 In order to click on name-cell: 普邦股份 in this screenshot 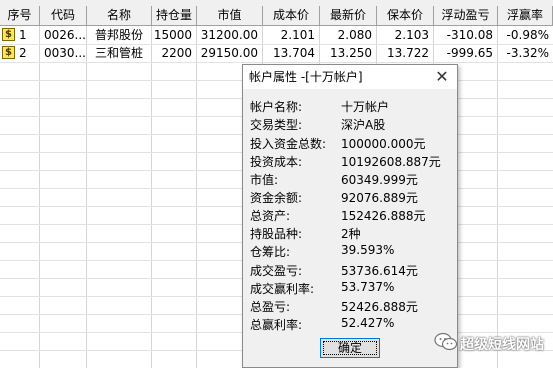, I will do `click(118, 35)`.